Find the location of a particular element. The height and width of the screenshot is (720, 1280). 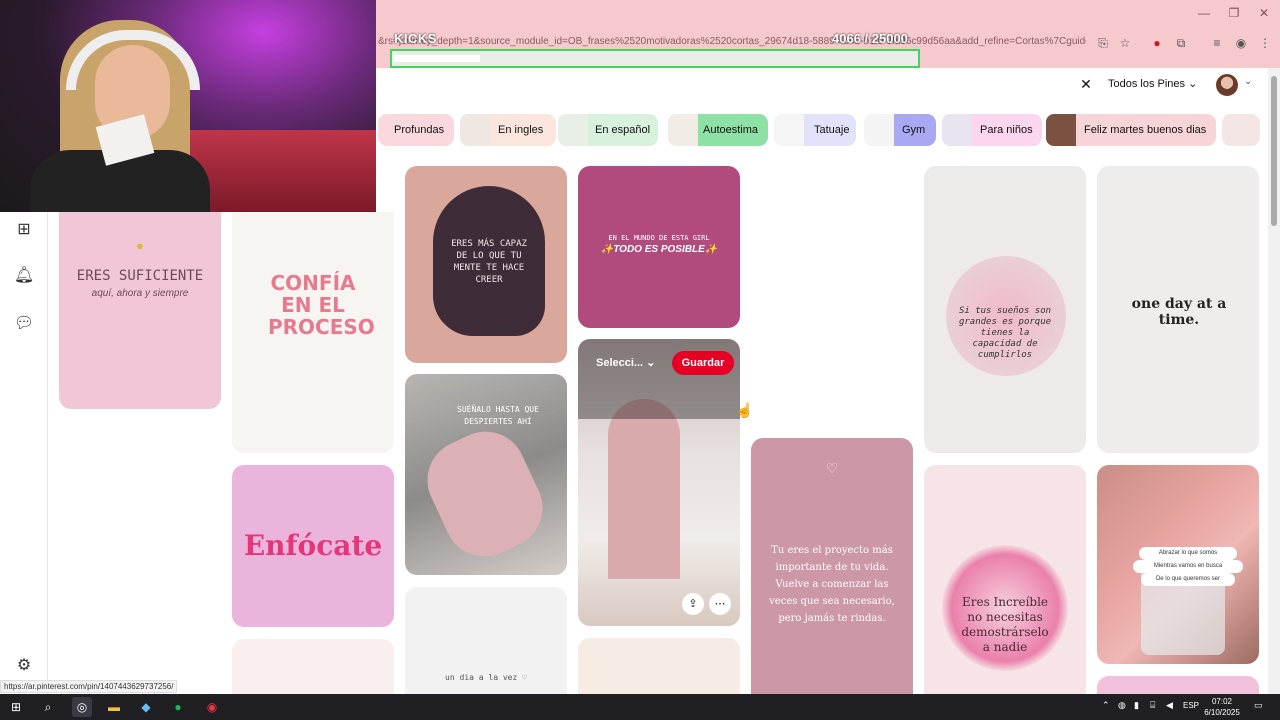

pin-text: ✨TODO ES POSIBLE✨ is located at coordinates (659, 249).